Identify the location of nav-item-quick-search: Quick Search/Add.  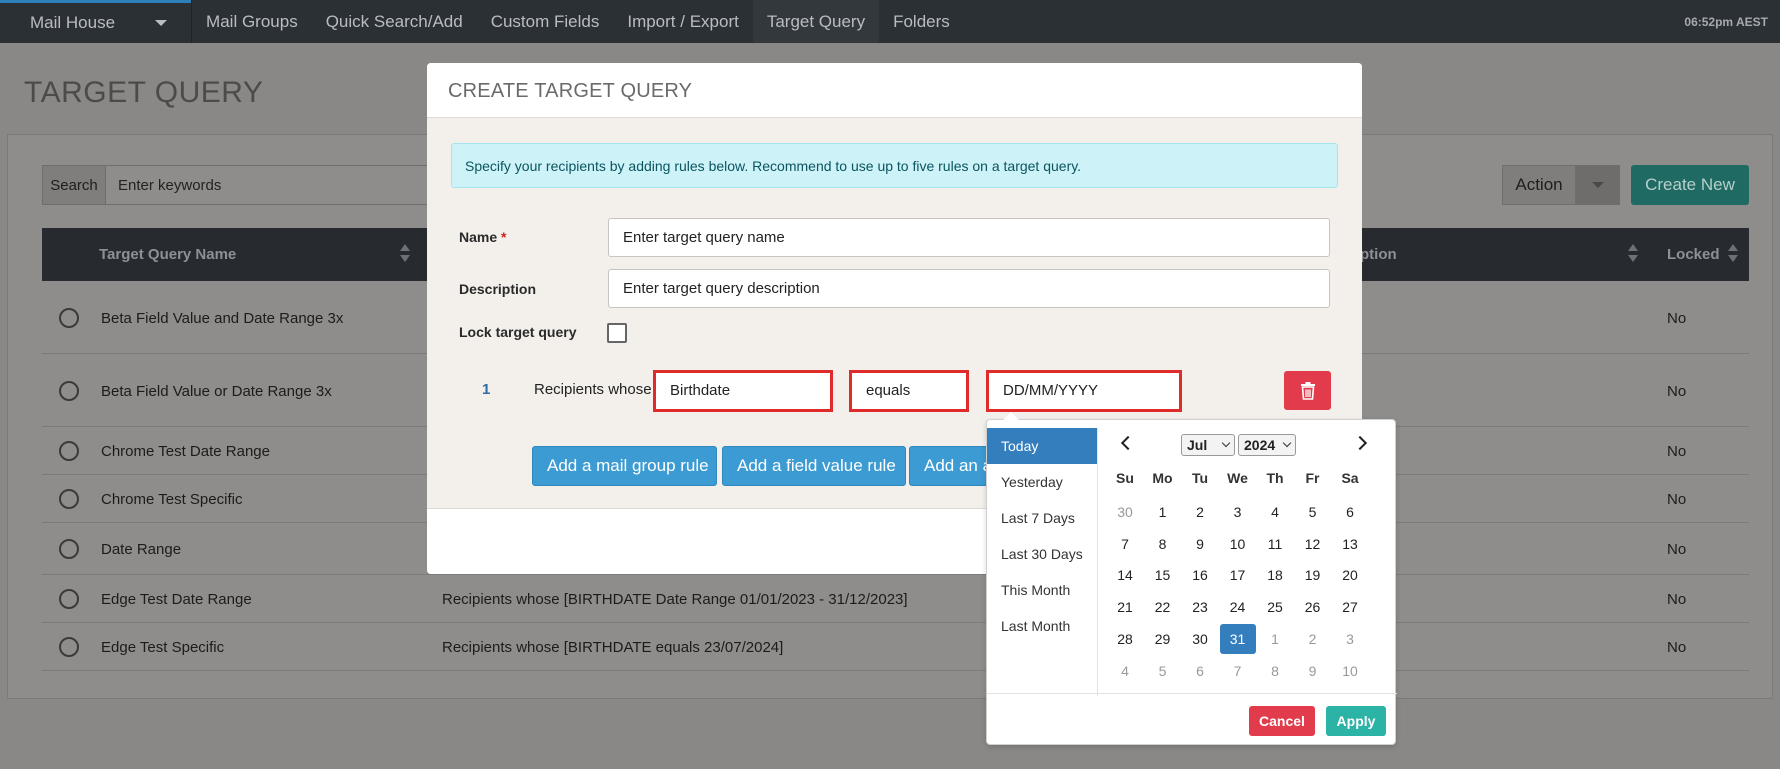
(394, 21).